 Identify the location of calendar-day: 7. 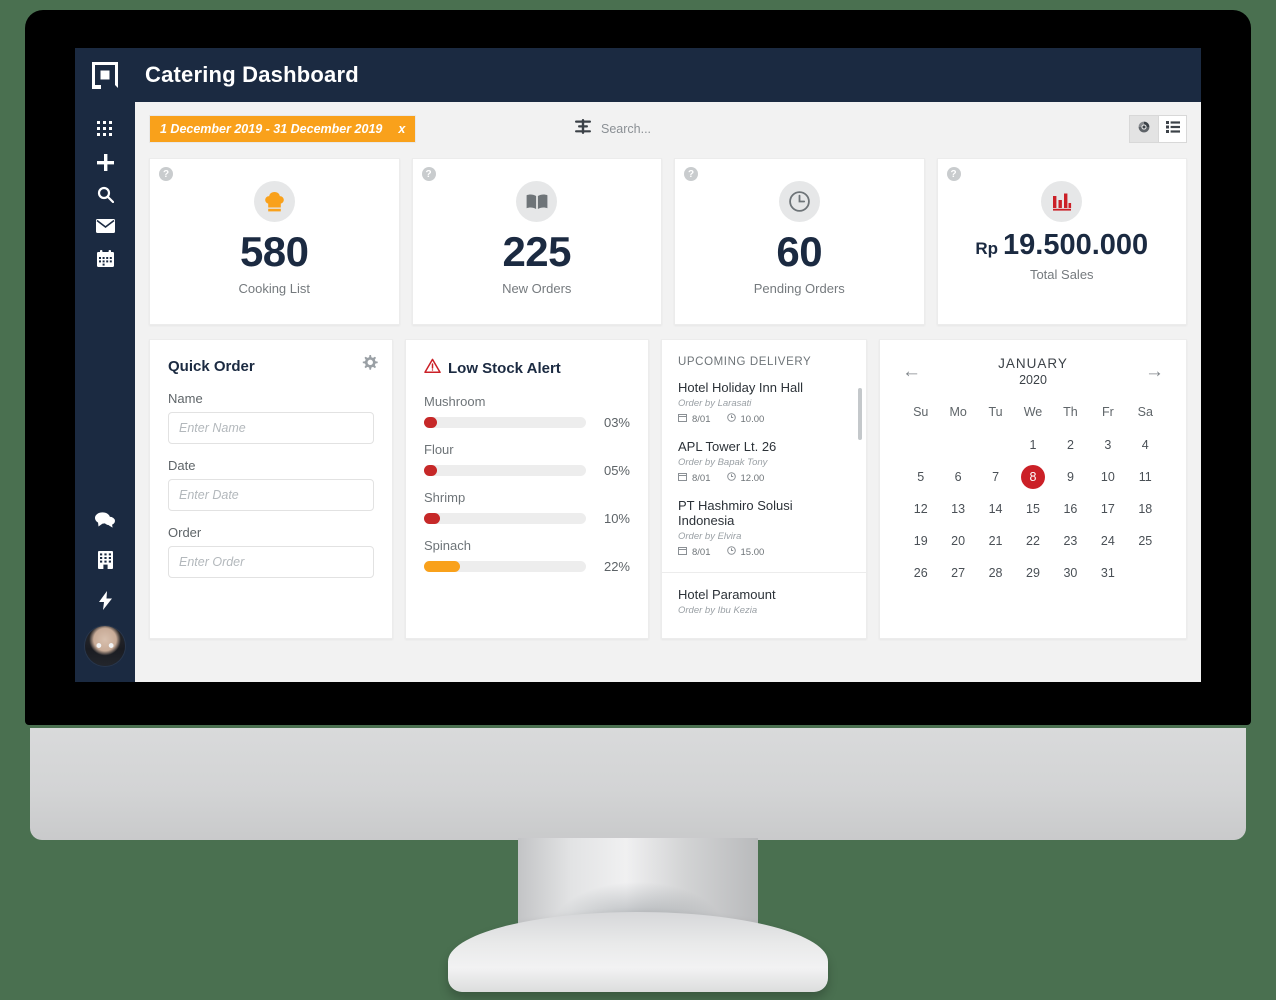
(995, 477).